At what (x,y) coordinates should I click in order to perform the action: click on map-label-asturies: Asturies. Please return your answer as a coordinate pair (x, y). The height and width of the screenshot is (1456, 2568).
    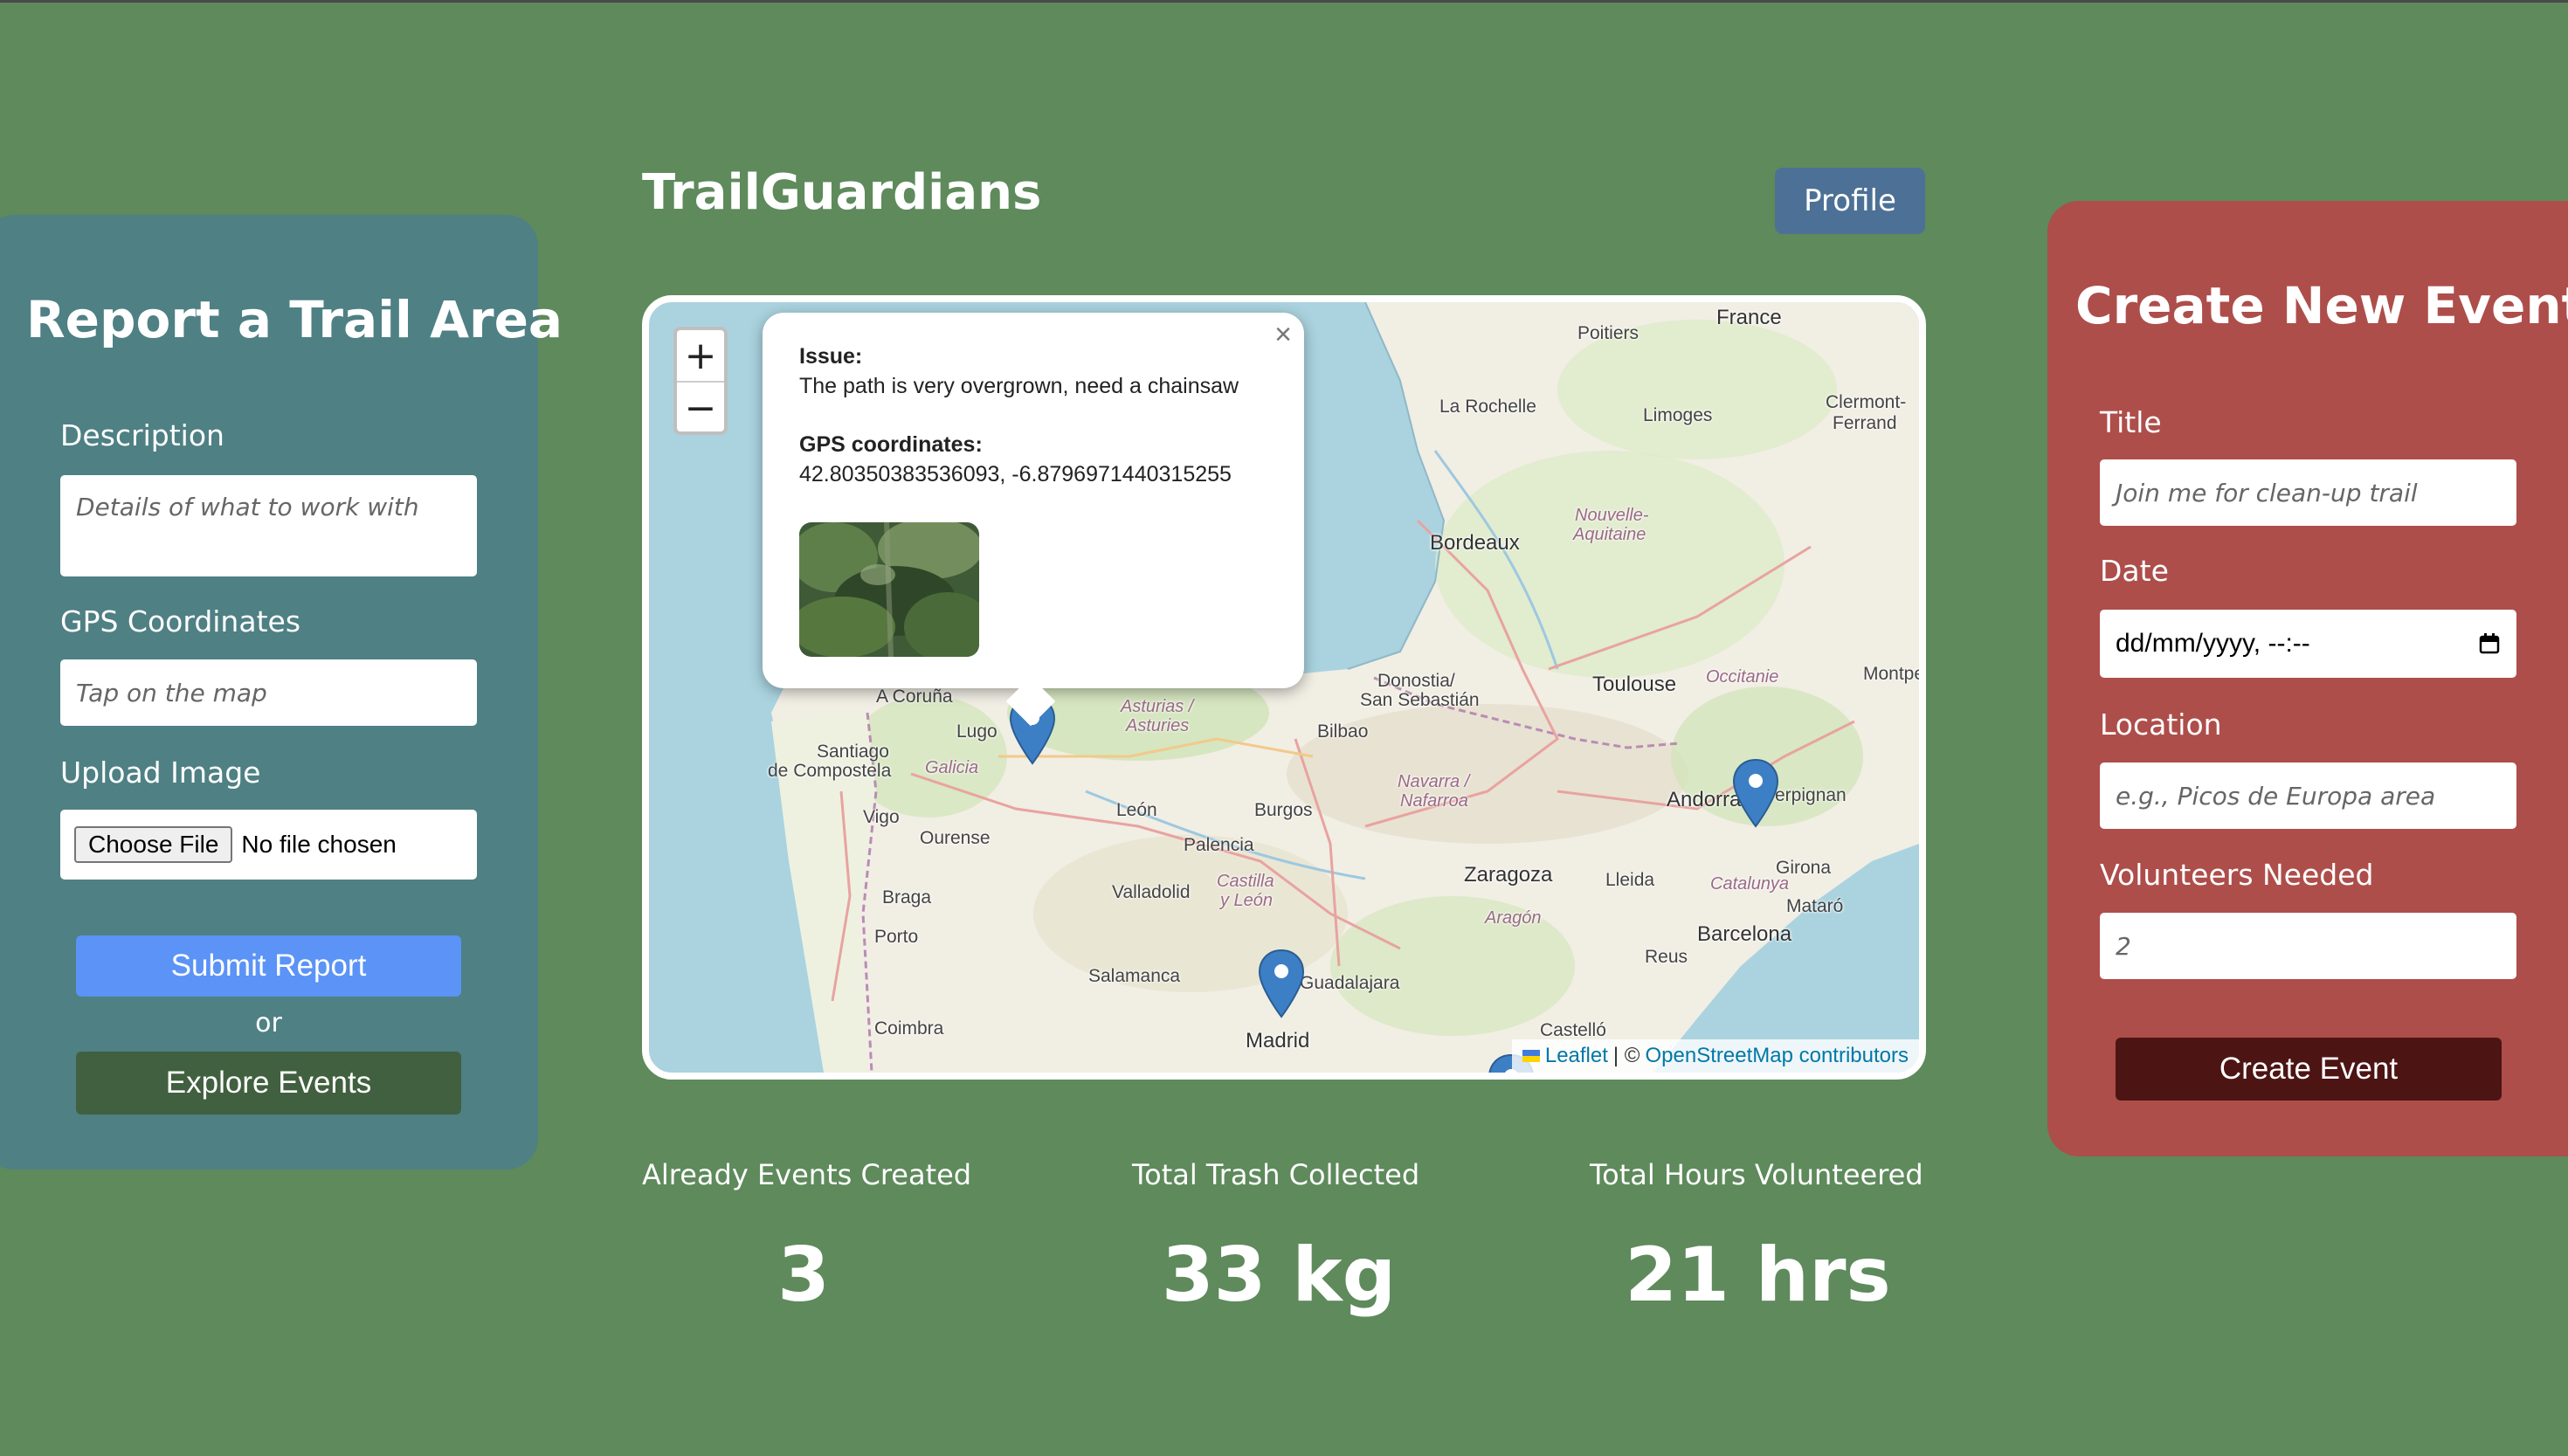
    Looking at the image, I should click on (1158, 725).